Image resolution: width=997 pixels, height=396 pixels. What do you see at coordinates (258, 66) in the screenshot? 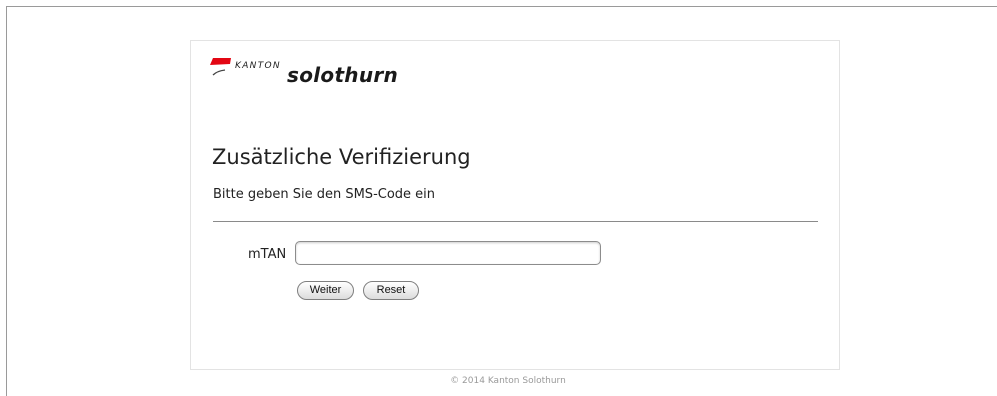
I see `logo-kanton-text: KANTON` at bounding box center [258, 66].